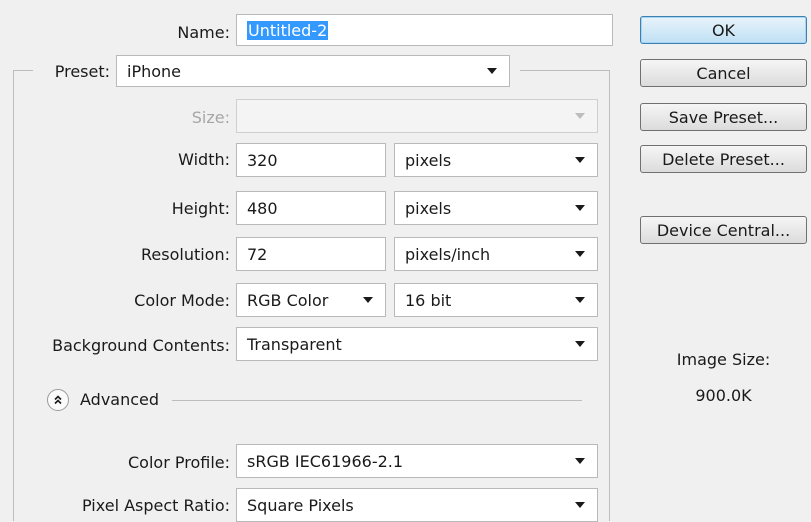 The width and height of the screenshot is (811, 522). What do you see at coordinates (262, 208) in the screenshot?
I see `height-input-value: 480` at bounding box center [262, 208].